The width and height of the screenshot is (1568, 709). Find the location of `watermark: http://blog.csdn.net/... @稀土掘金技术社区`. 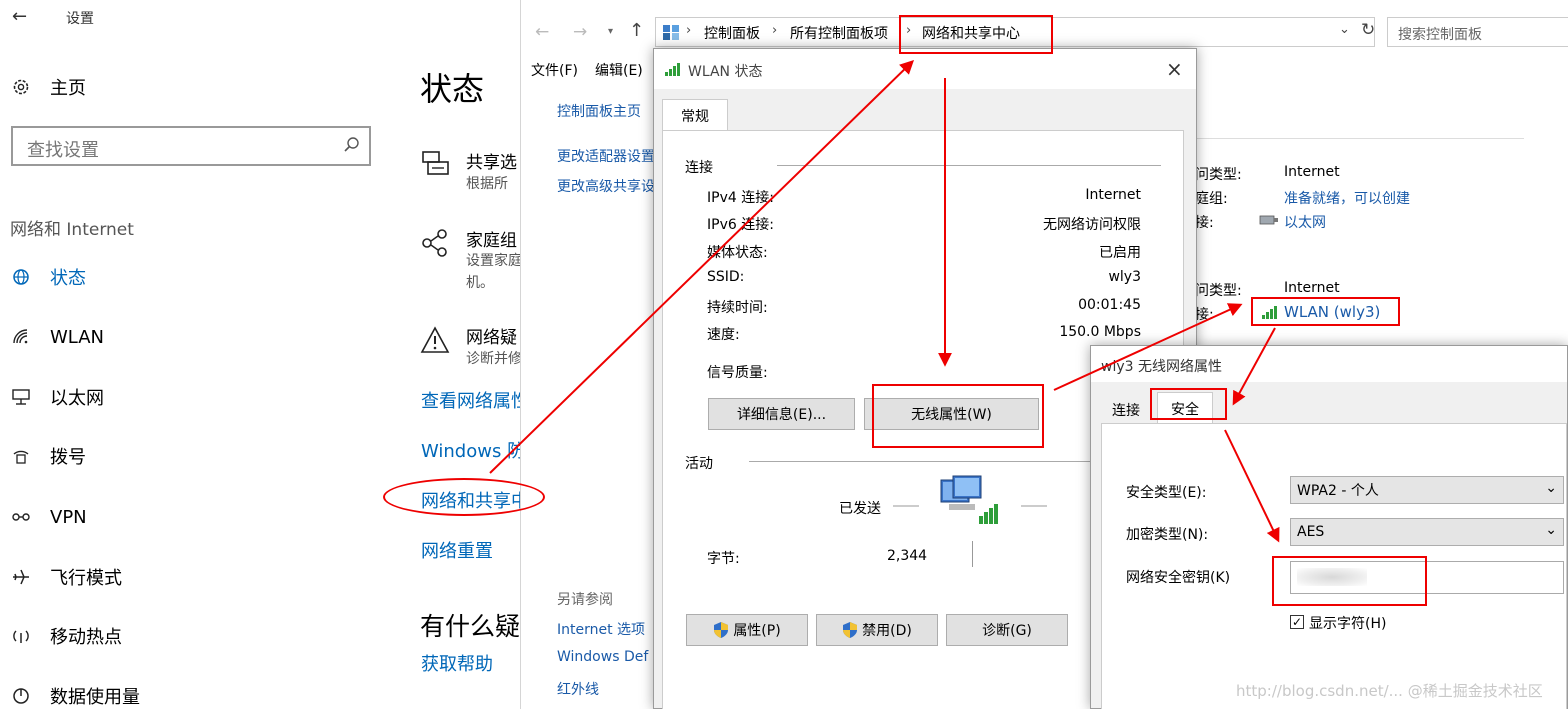

watermark: http://blog.csdn.net/... @稀土掘金技术社区 is located at coordinates (1389, 691).